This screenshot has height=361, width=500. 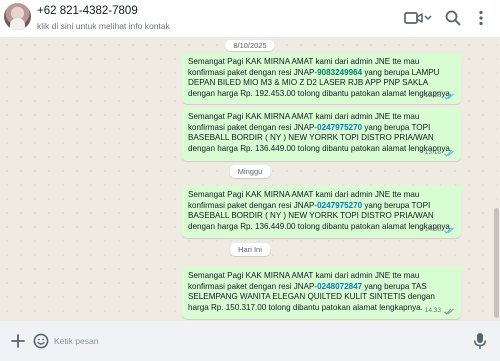 What do you see at coordinates (496, 263) in the screenshot?
I see `scrollbar` at bounding box center [496, 263].